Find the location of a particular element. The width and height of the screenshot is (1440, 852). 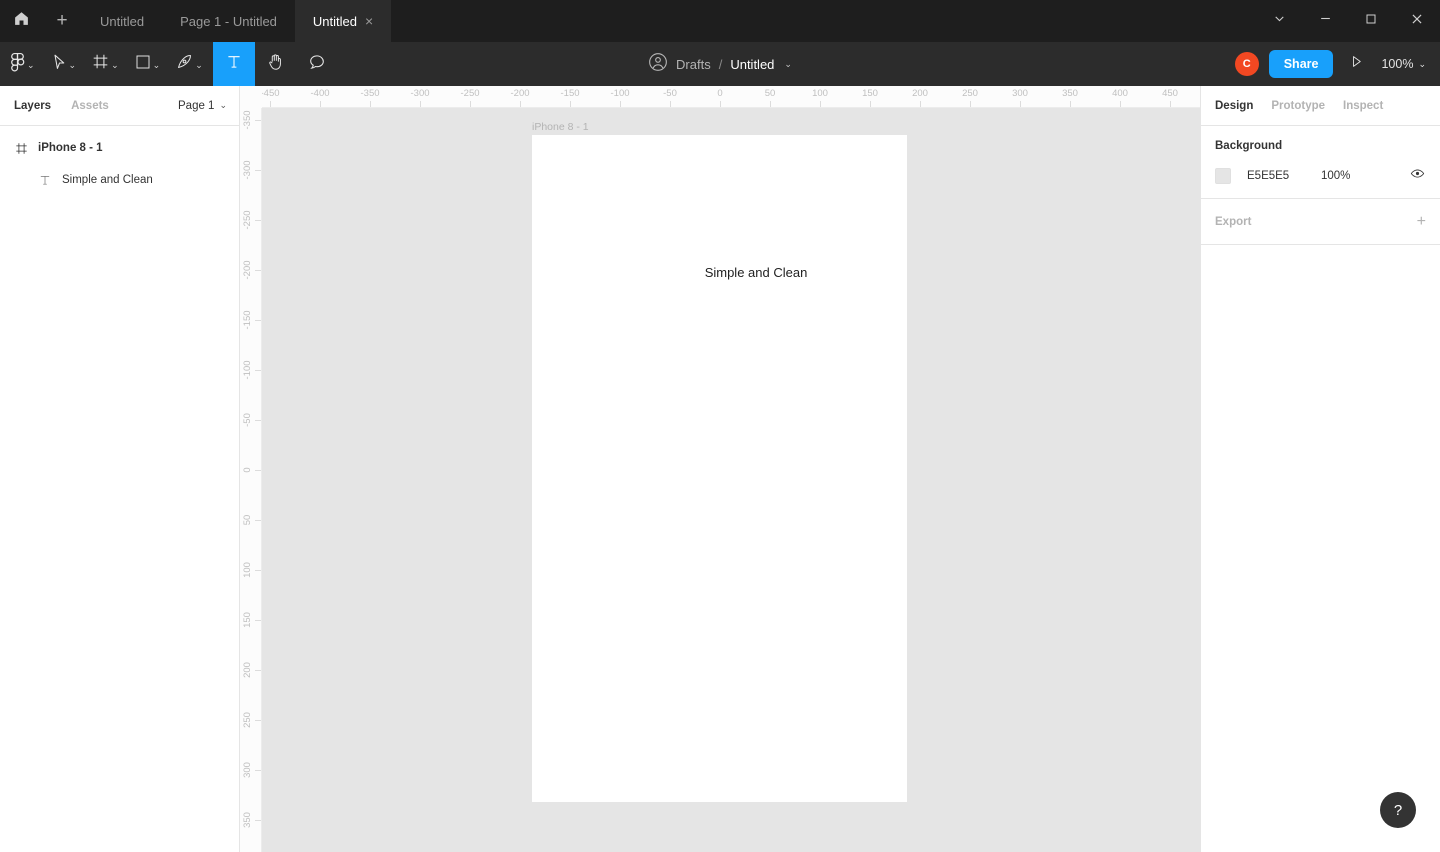

user-circle-icon is located at coordinates (658, 64).